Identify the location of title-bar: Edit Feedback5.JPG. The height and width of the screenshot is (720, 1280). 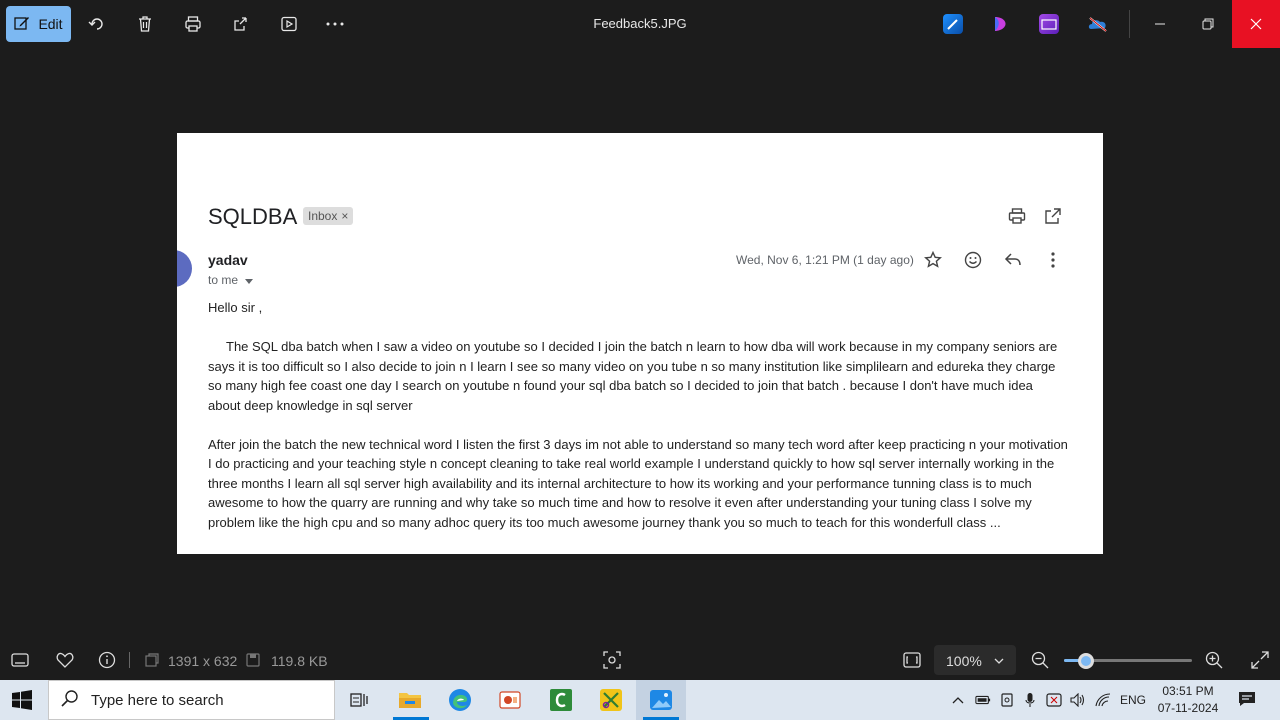
(640, 24).